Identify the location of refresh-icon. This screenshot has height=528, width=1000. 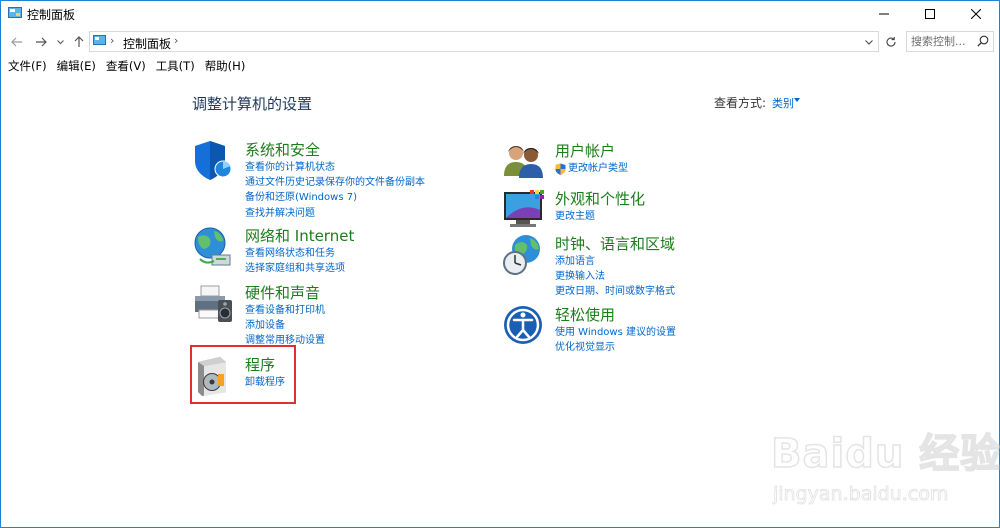
(891, 42).